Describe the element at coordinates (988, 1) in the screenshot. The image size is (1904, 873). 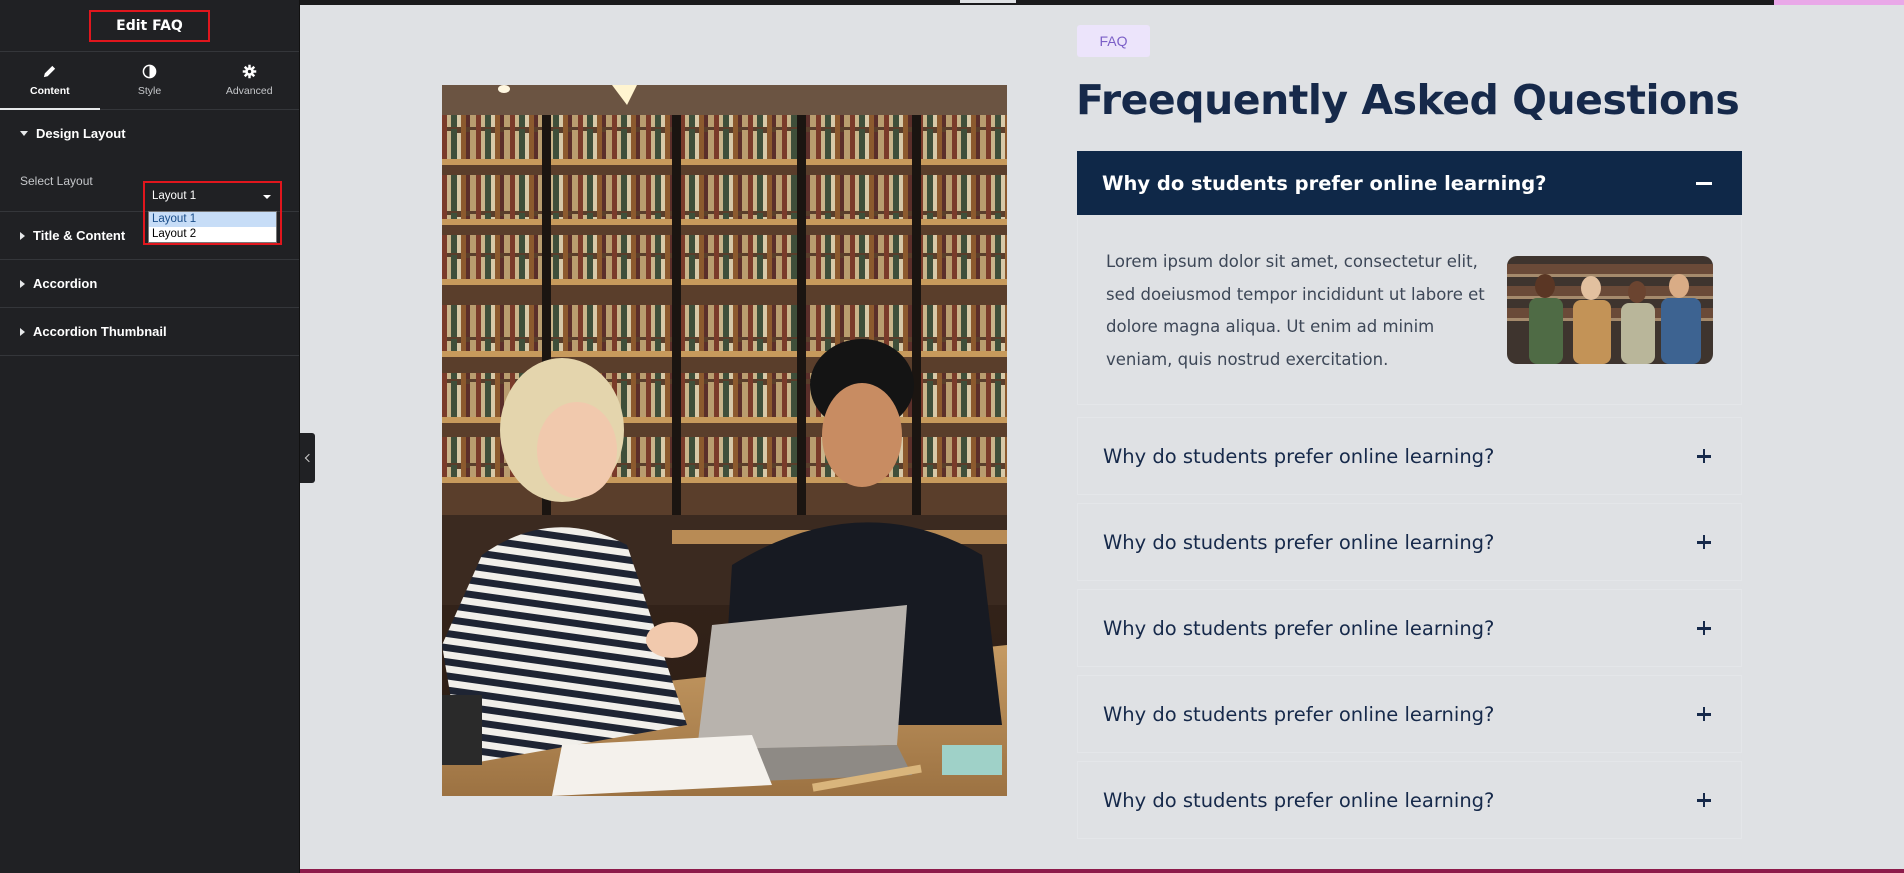
I see `top-bar-marker` at that location.